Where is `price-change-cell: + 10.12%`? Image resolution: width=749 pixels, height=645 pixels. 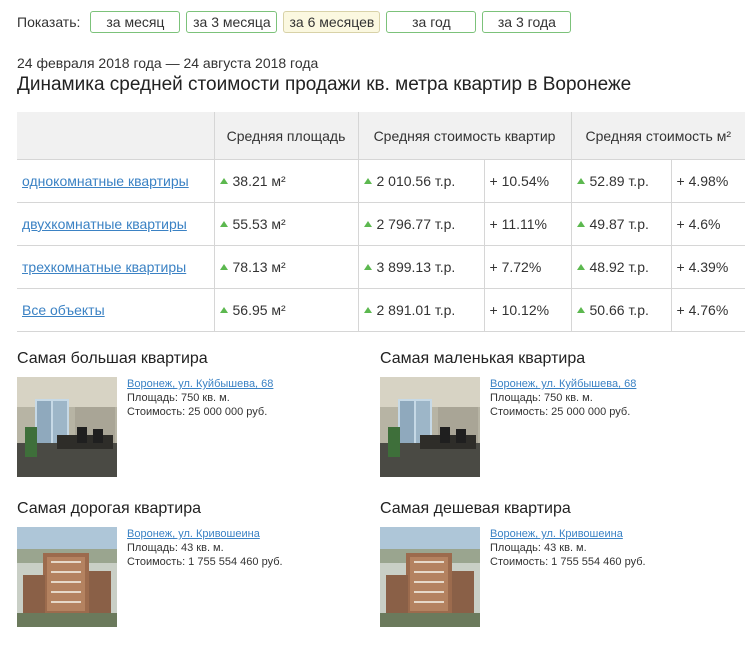
price-change-cell: + 10.12% is located at coordinates (528, 310).